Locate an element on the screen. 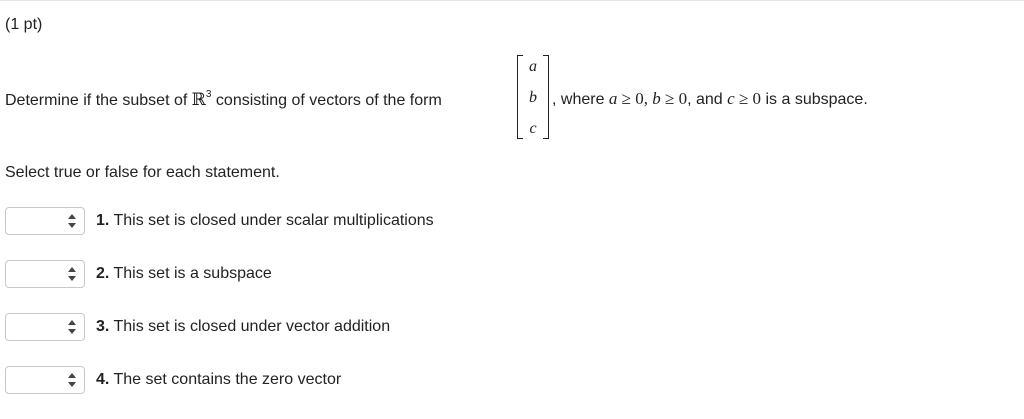  points-label: (1 pt) is located at coordinates (24, 24).